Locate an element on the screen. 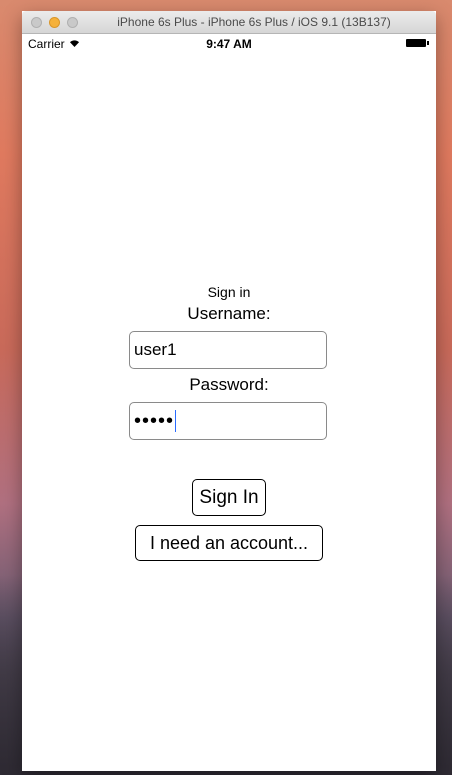 This screenshot has width=452, height=775. battery-icon is located at coordinates (417, 43).